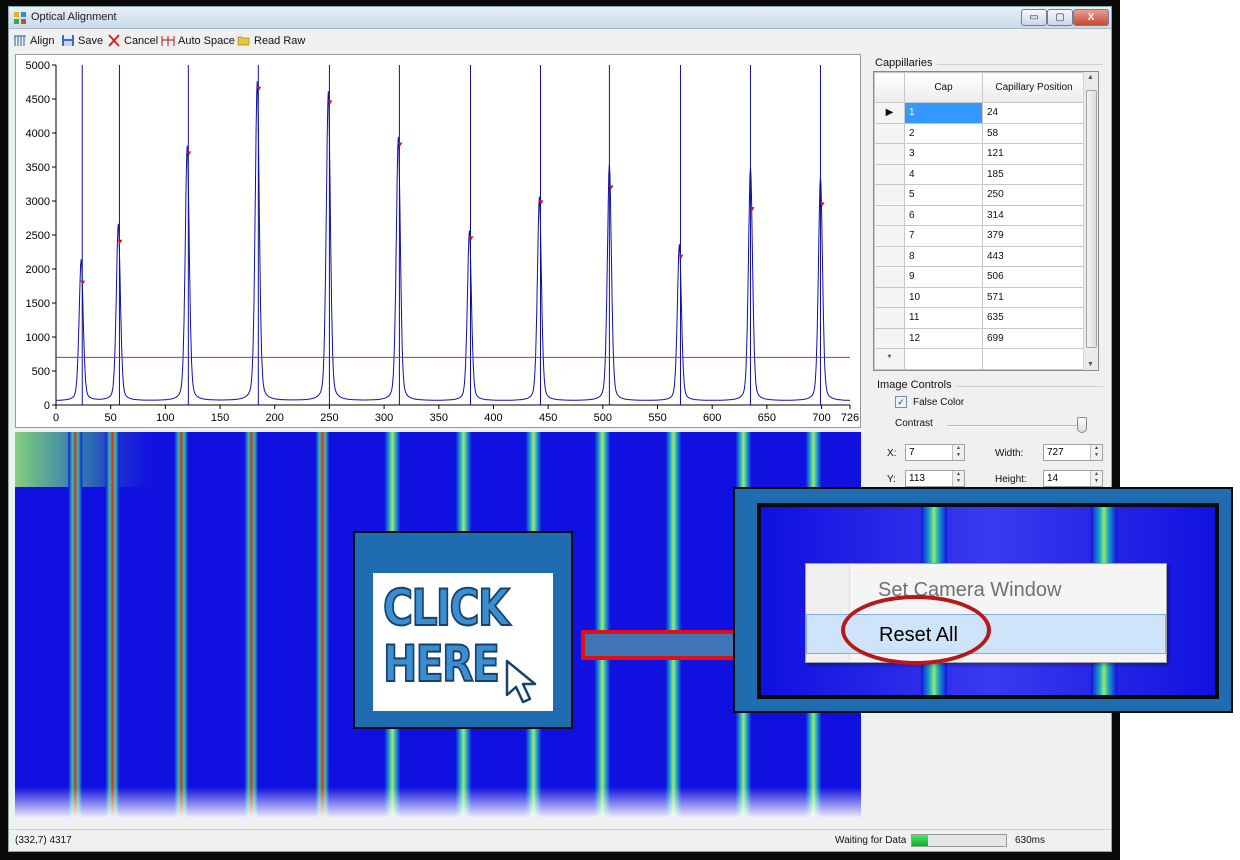 The width and height of the screenshot is (1240, 860). What do you see at coordinates (943, 256) in the screenshot?
I see `cap-cell: 8` at bounding box center [943, 256].